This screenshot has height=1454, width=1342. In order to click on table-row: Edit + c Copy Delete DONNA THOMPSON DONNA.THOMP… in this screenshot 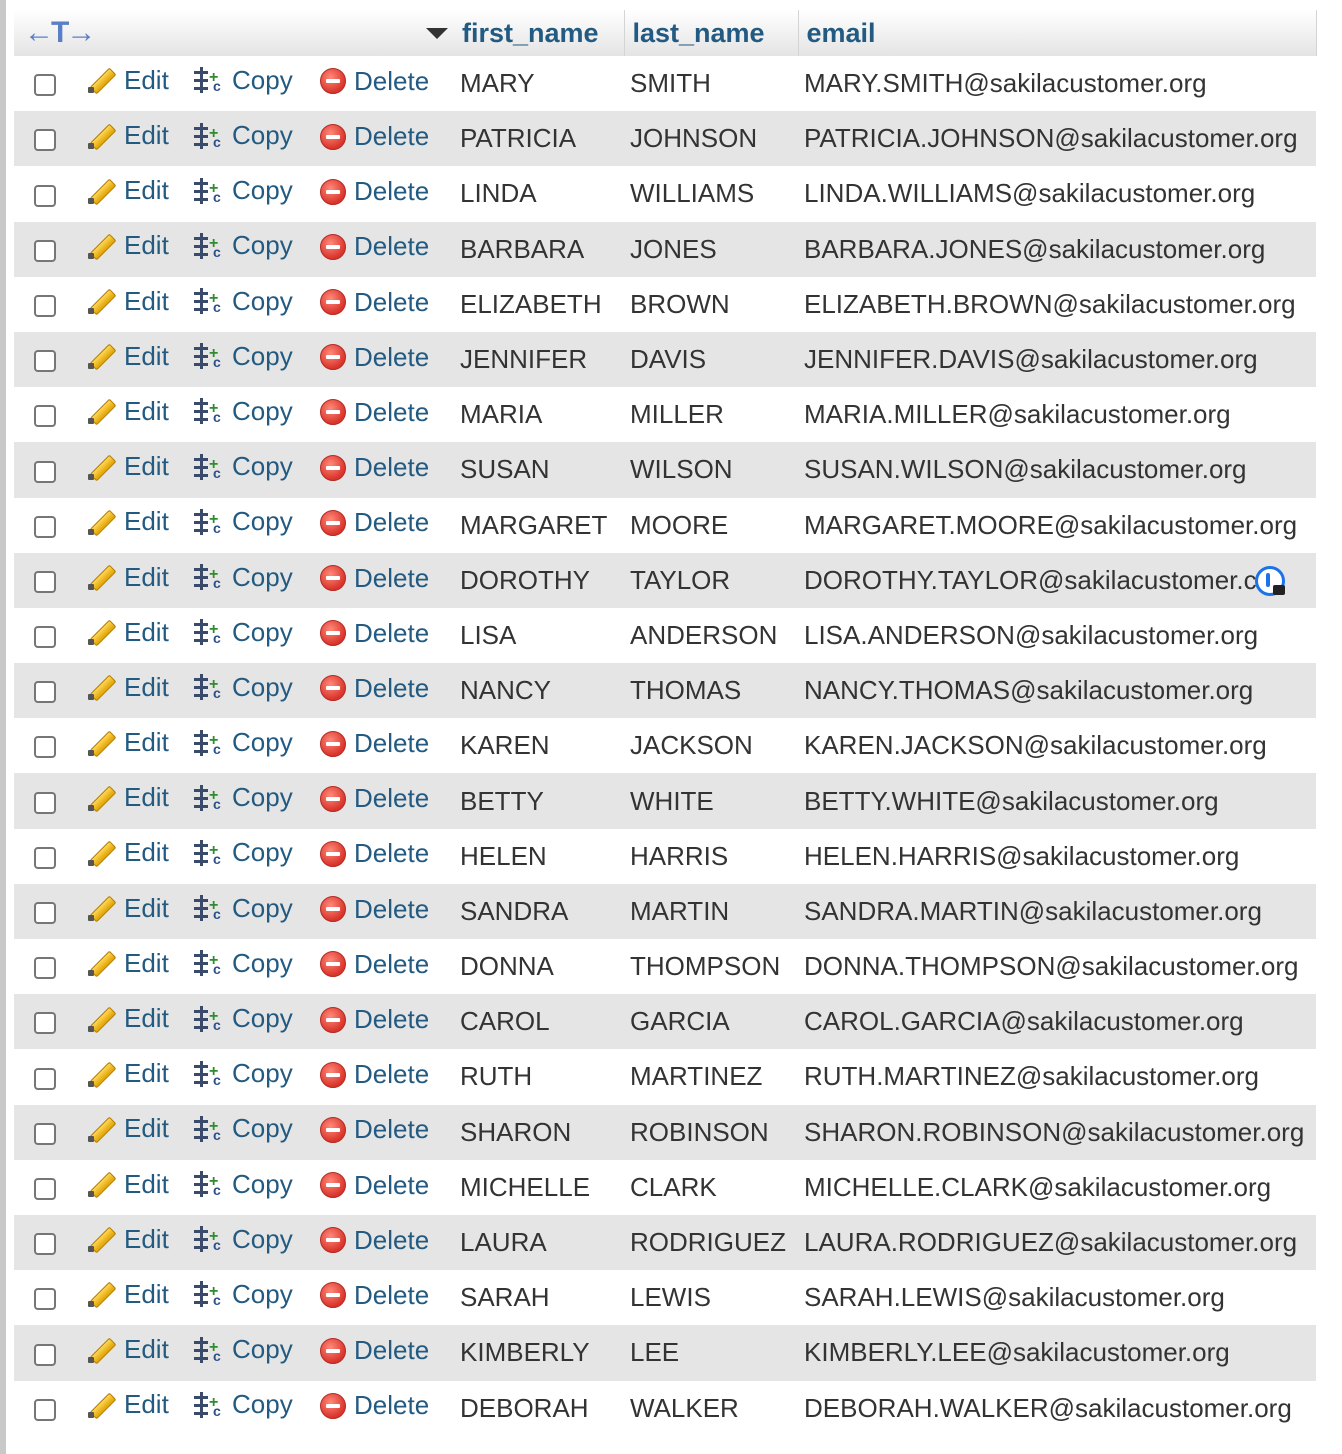, I will do `click(665, 967)`.